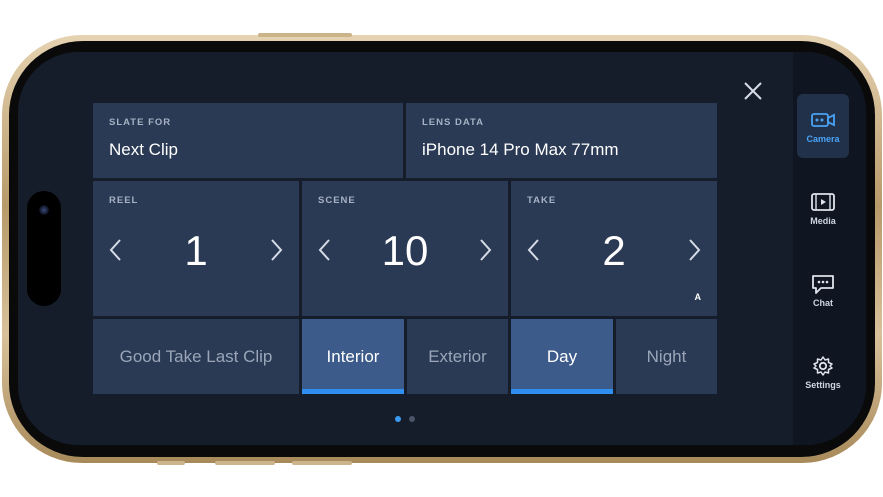 The image size is (883, 497). What do you see at coordinates (614, 248) in the screenshot?
I see `take-panel: TAKE 2 A` at bounding box center [614, 248].